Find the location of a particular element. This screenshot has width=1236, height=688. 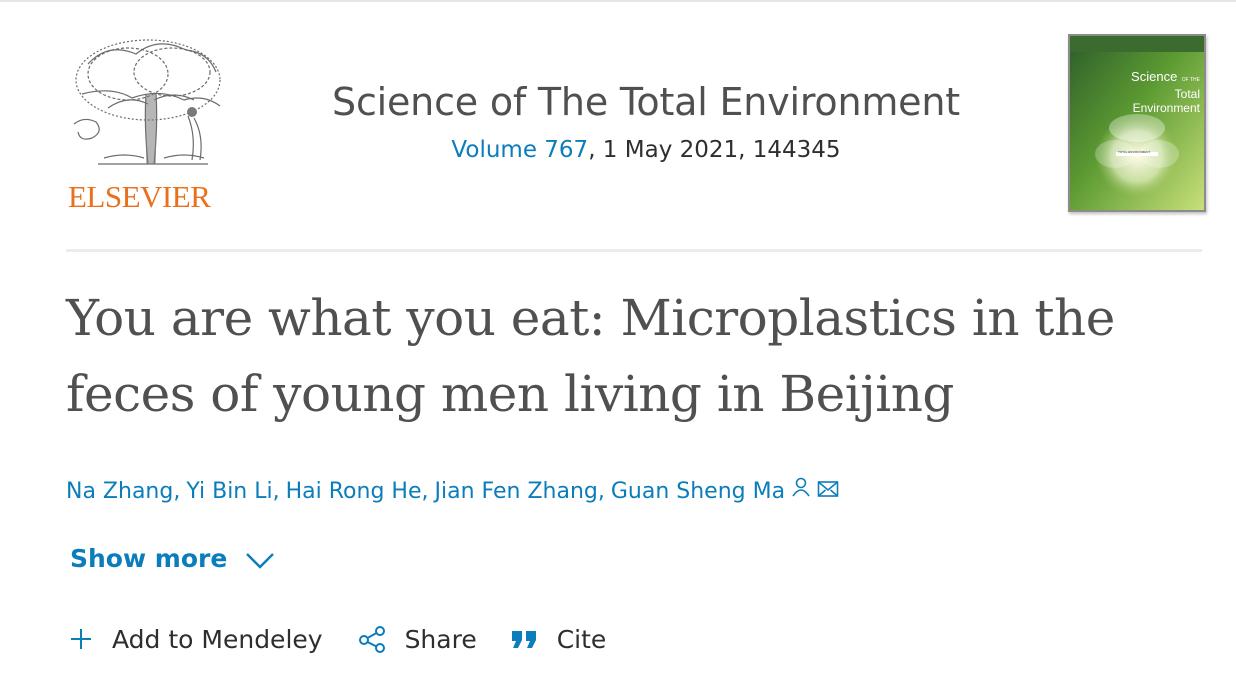

journal-issue: Volume 767, 1 May 2021, 144345 is located at coordinates (646, 150).